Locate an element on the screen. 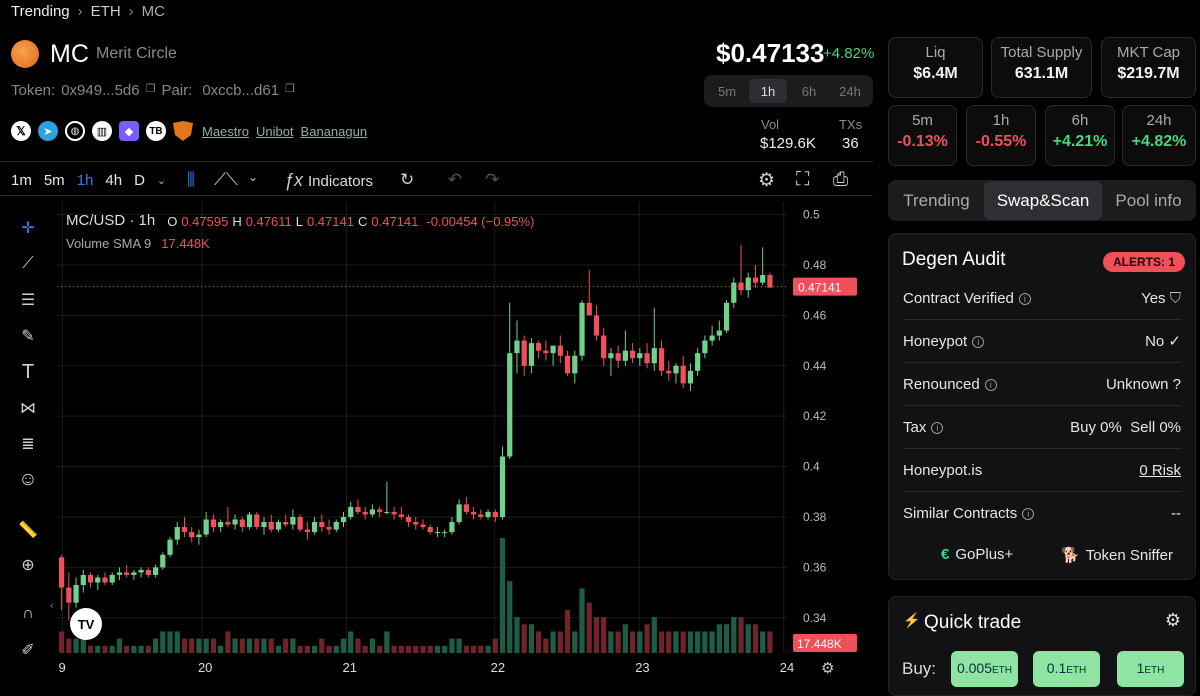 This screenshot has width=1200, height=696. text-icon: T is located at coordinates (28, 372).